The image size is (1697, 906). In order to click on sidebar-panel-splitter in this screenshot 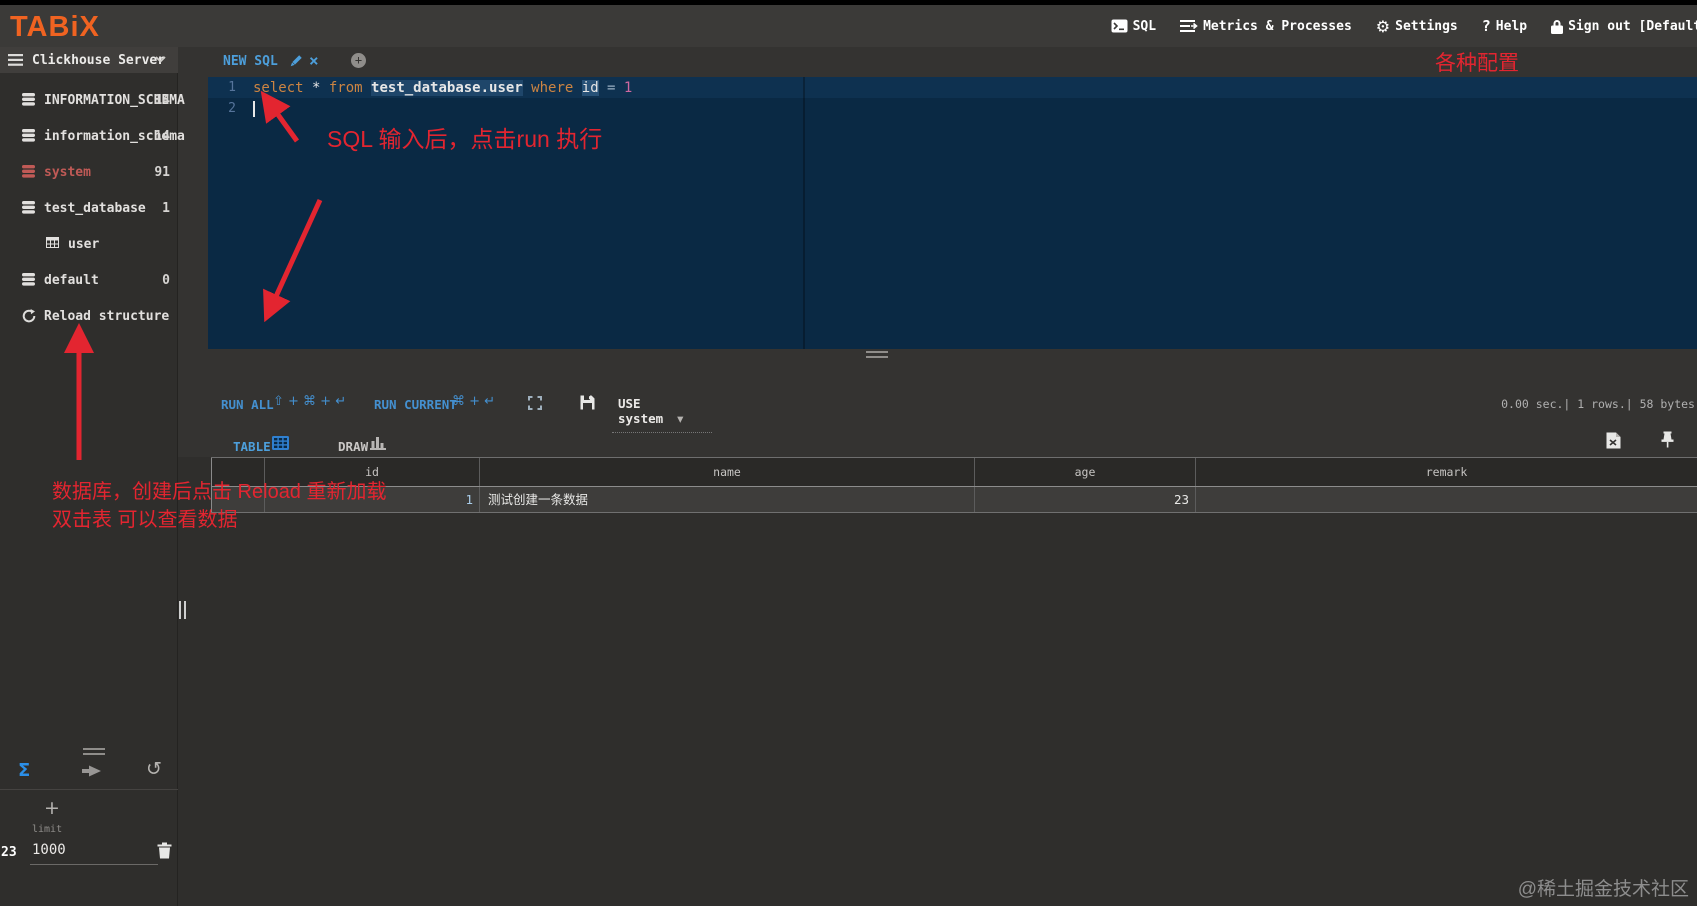, I will do `click(94, 751)`.